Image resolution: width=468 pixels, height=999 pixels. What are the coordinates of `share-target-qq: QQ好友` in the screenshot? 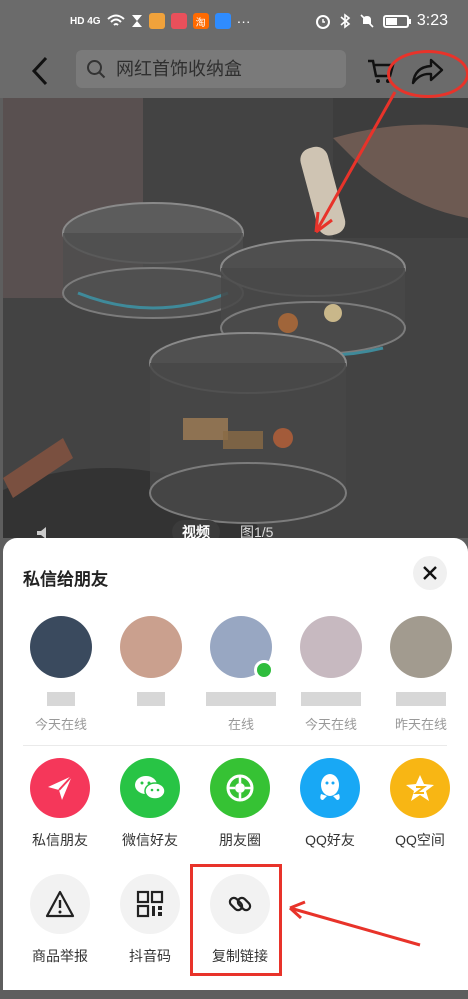 It's located at (330, 804).